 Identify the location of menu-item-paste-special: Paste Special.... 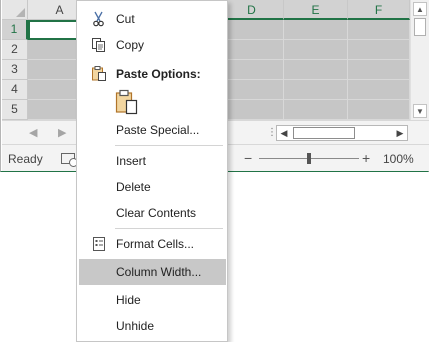
(152, 130).